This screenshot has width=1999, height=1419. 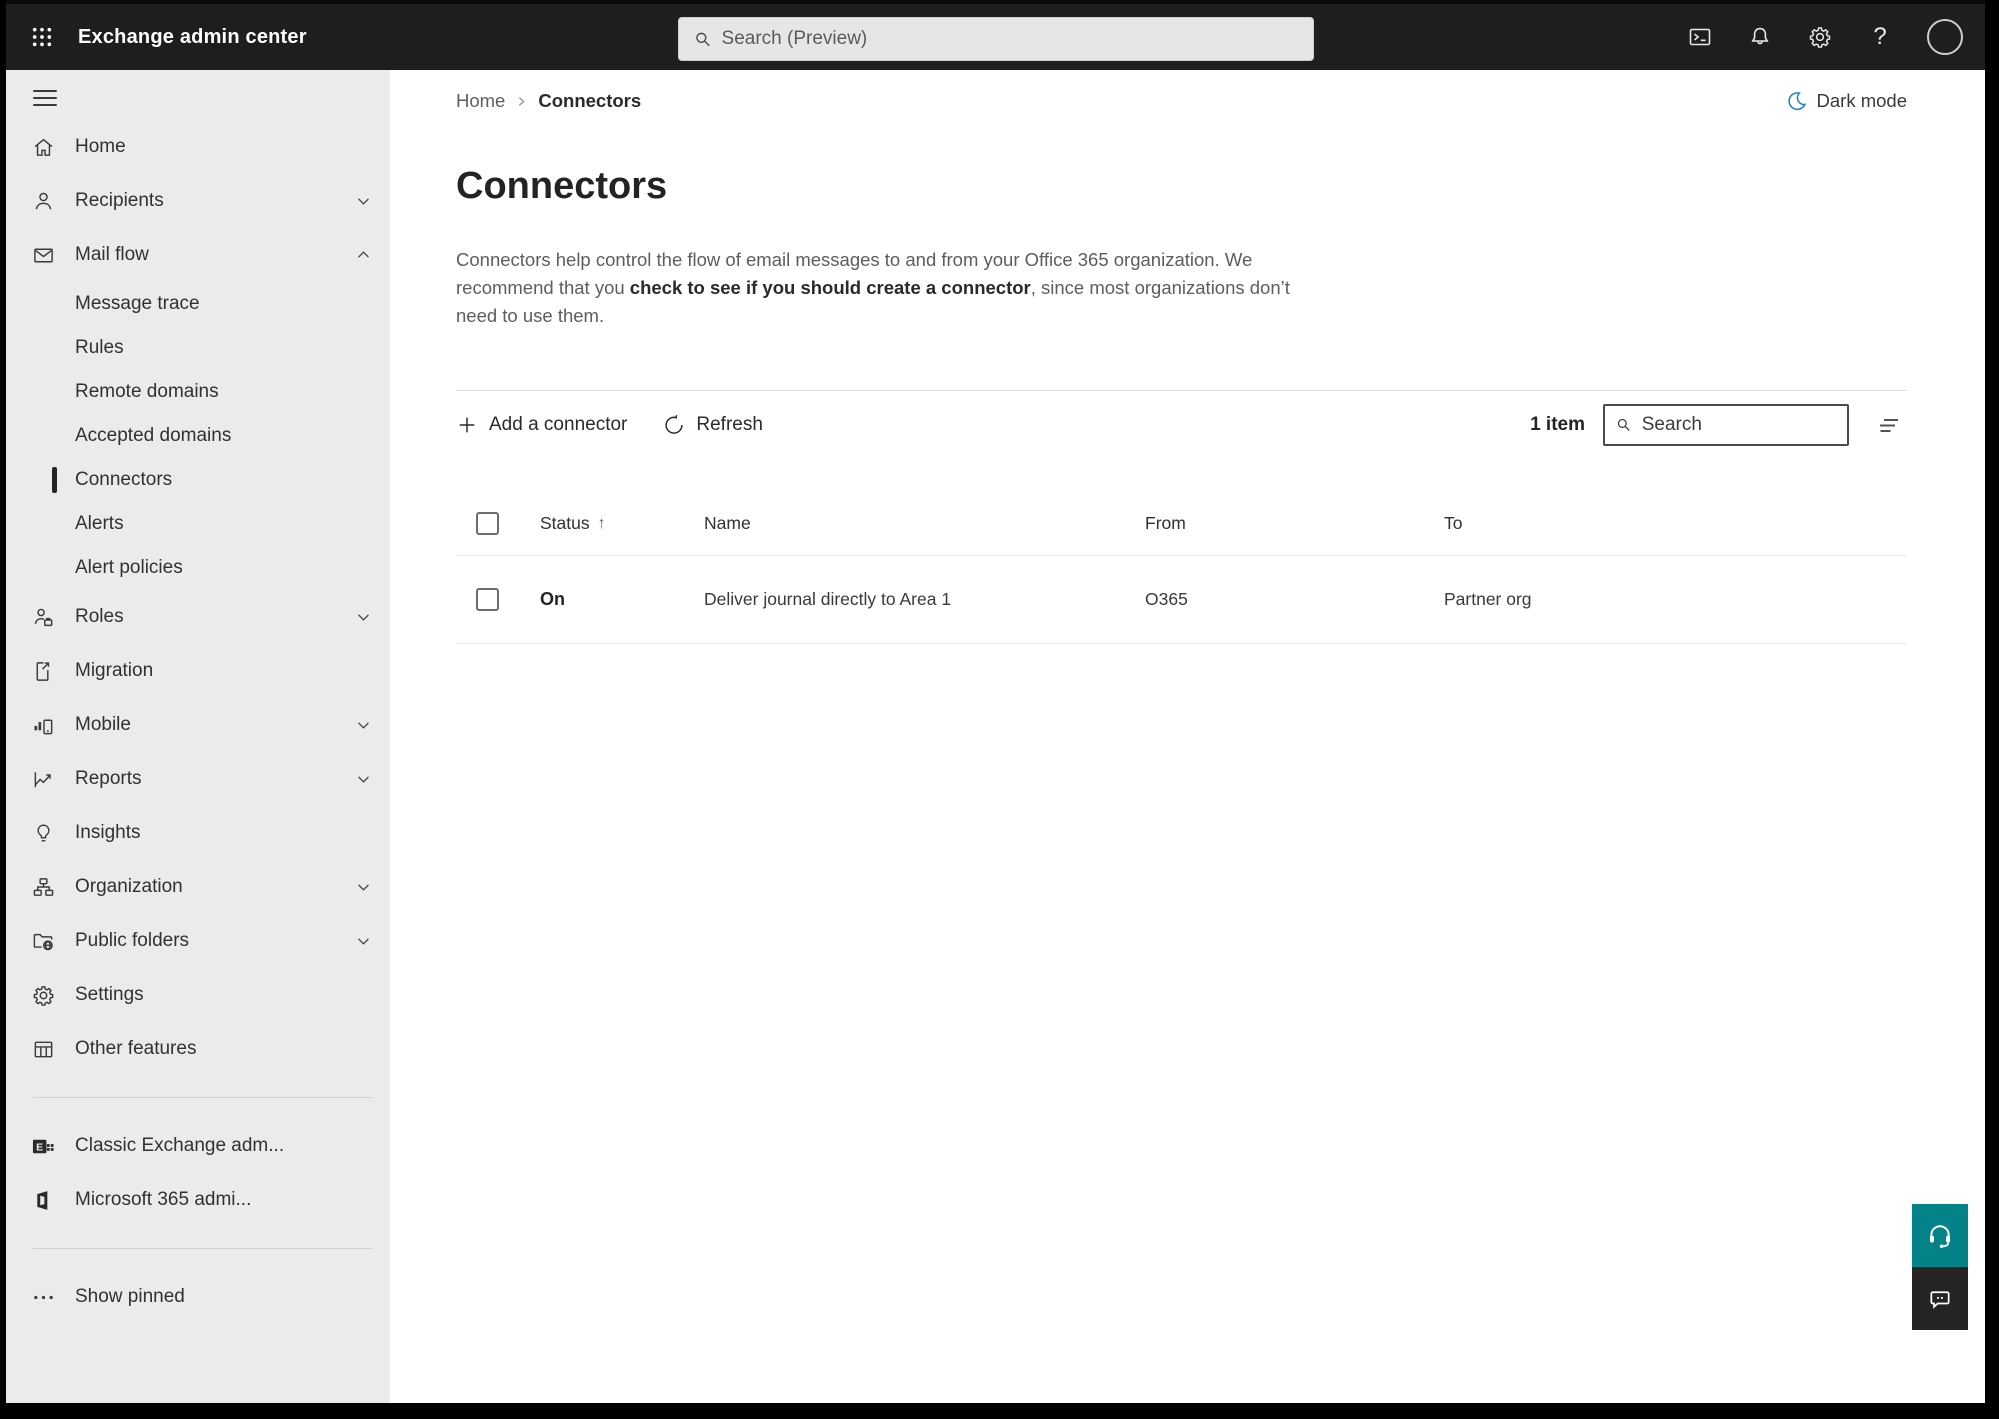 I want to click on sidebar-item-alert-policies: Alert policies, so click(x=198, y=568).